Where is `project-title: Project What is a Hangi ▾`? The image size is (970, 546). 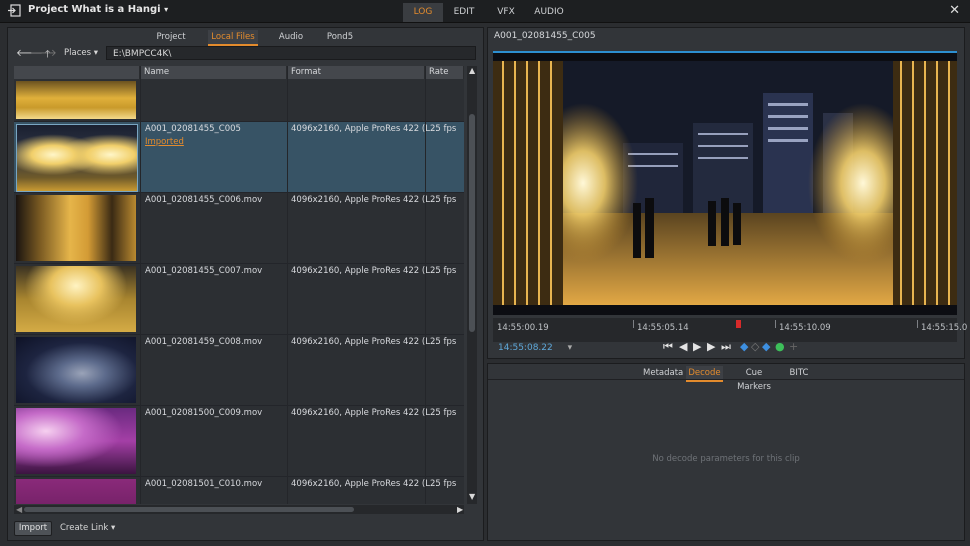 project-title: Project What is a Hangi ▾ is located at coordinates (98, 9).